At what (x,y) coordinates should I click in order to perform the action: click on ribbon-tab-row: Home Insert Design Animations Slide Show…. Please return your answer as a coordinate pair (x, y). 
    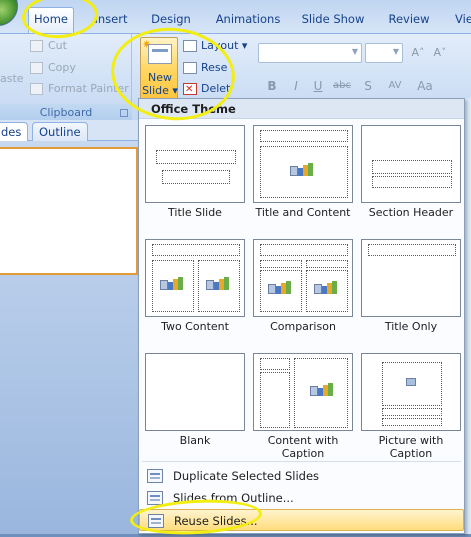
    Looking at the image, I should click on (235, 17).